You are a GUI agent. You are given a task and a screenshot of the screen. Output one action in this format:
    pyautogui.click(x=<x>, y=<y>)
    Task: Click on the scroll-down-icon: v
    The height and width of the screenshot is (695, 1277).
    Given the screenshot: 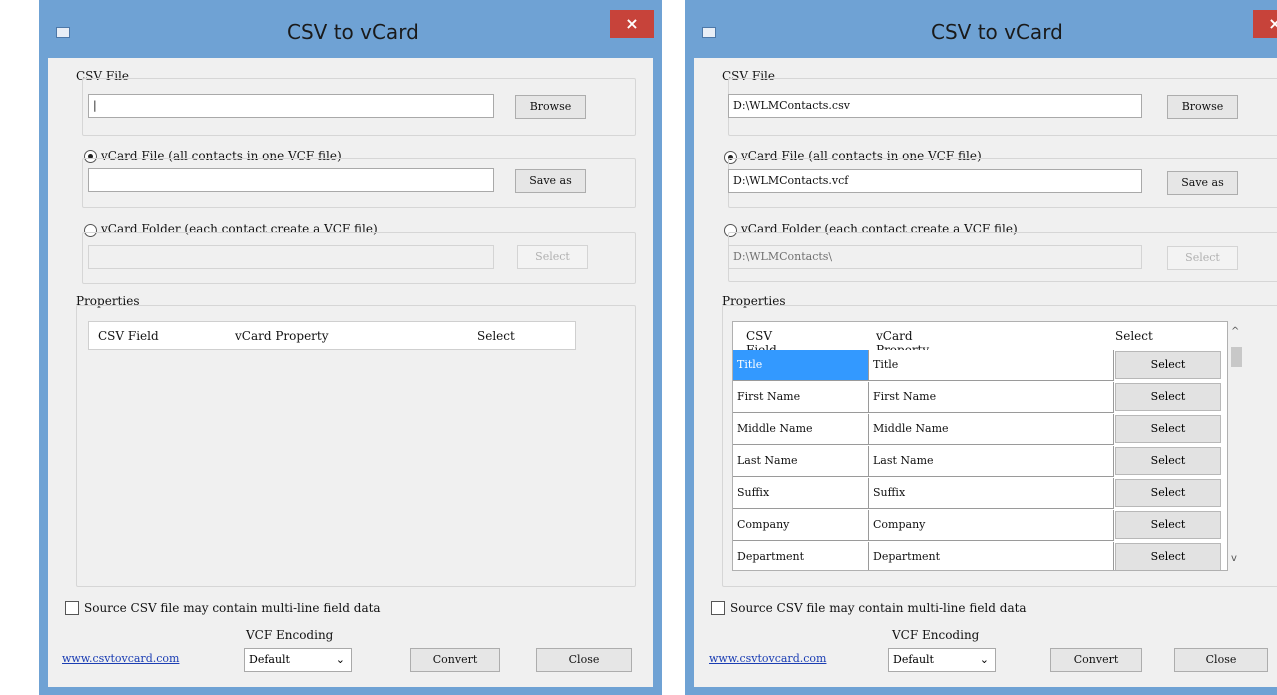 What is the action you would take?
    pyautogui.click(x=1234, y=558)
    